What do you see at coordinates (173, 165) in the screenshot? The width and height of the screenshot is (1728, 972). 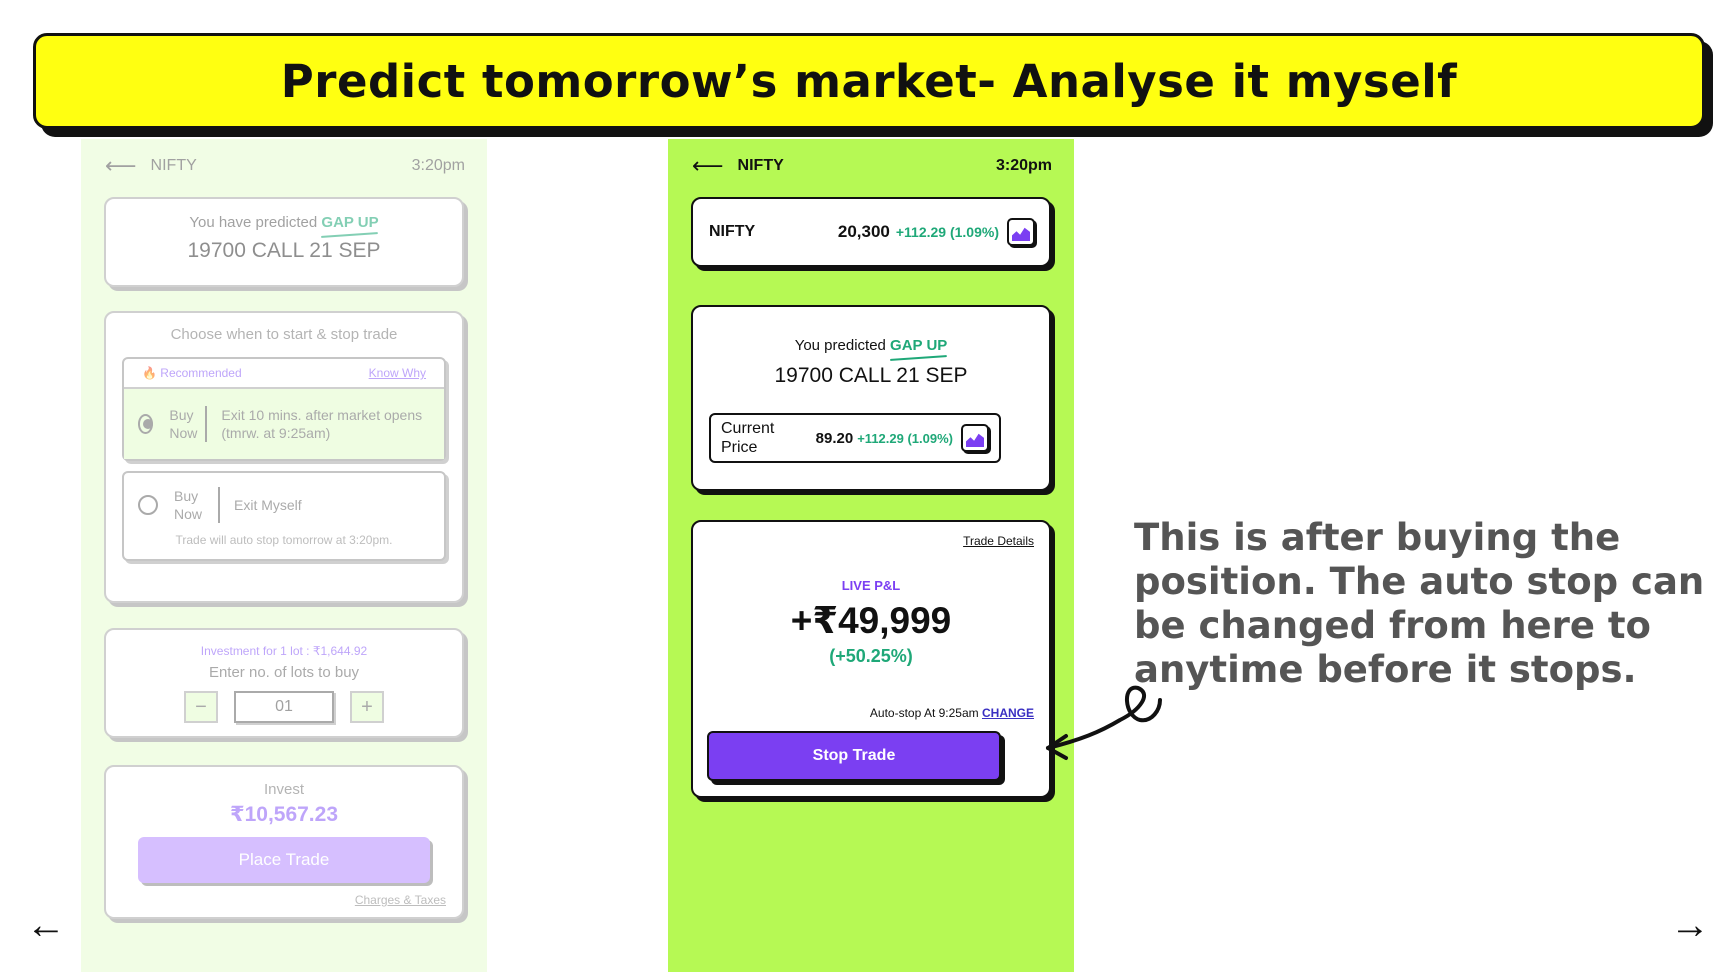 I see `left-title: NIFTY` at bounding box center [173, 165].